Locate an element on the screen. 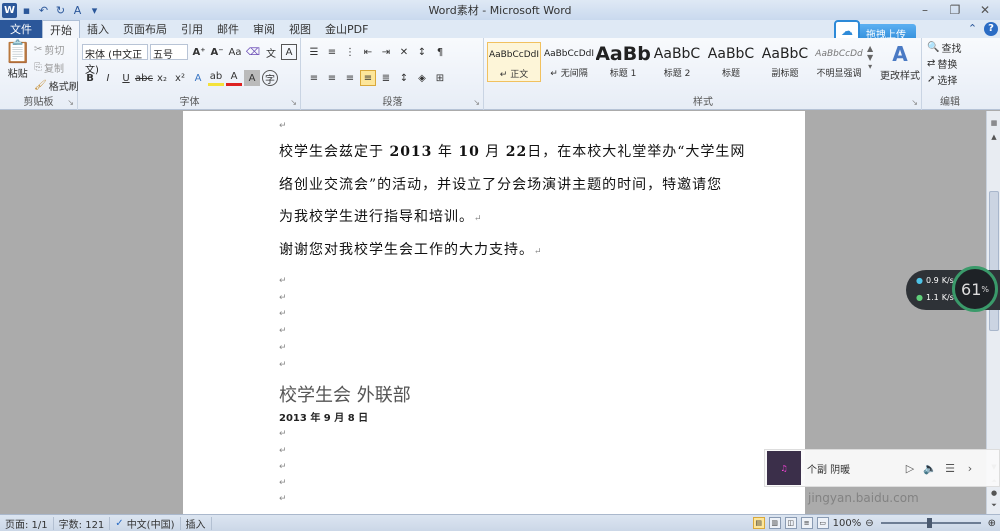  scroll-up-icon: ▲ is located at coordinates (870, 48).